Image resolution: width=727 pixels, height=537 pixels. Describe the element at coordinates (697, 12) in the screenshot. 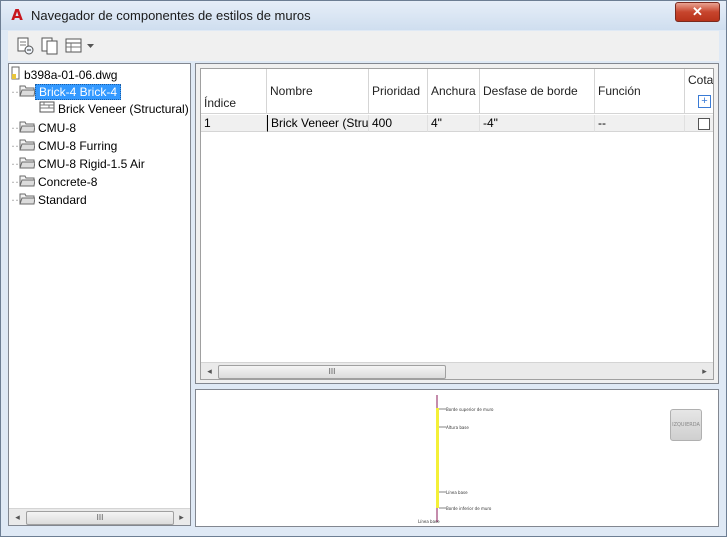

I see `close-button: ✕` at that location.